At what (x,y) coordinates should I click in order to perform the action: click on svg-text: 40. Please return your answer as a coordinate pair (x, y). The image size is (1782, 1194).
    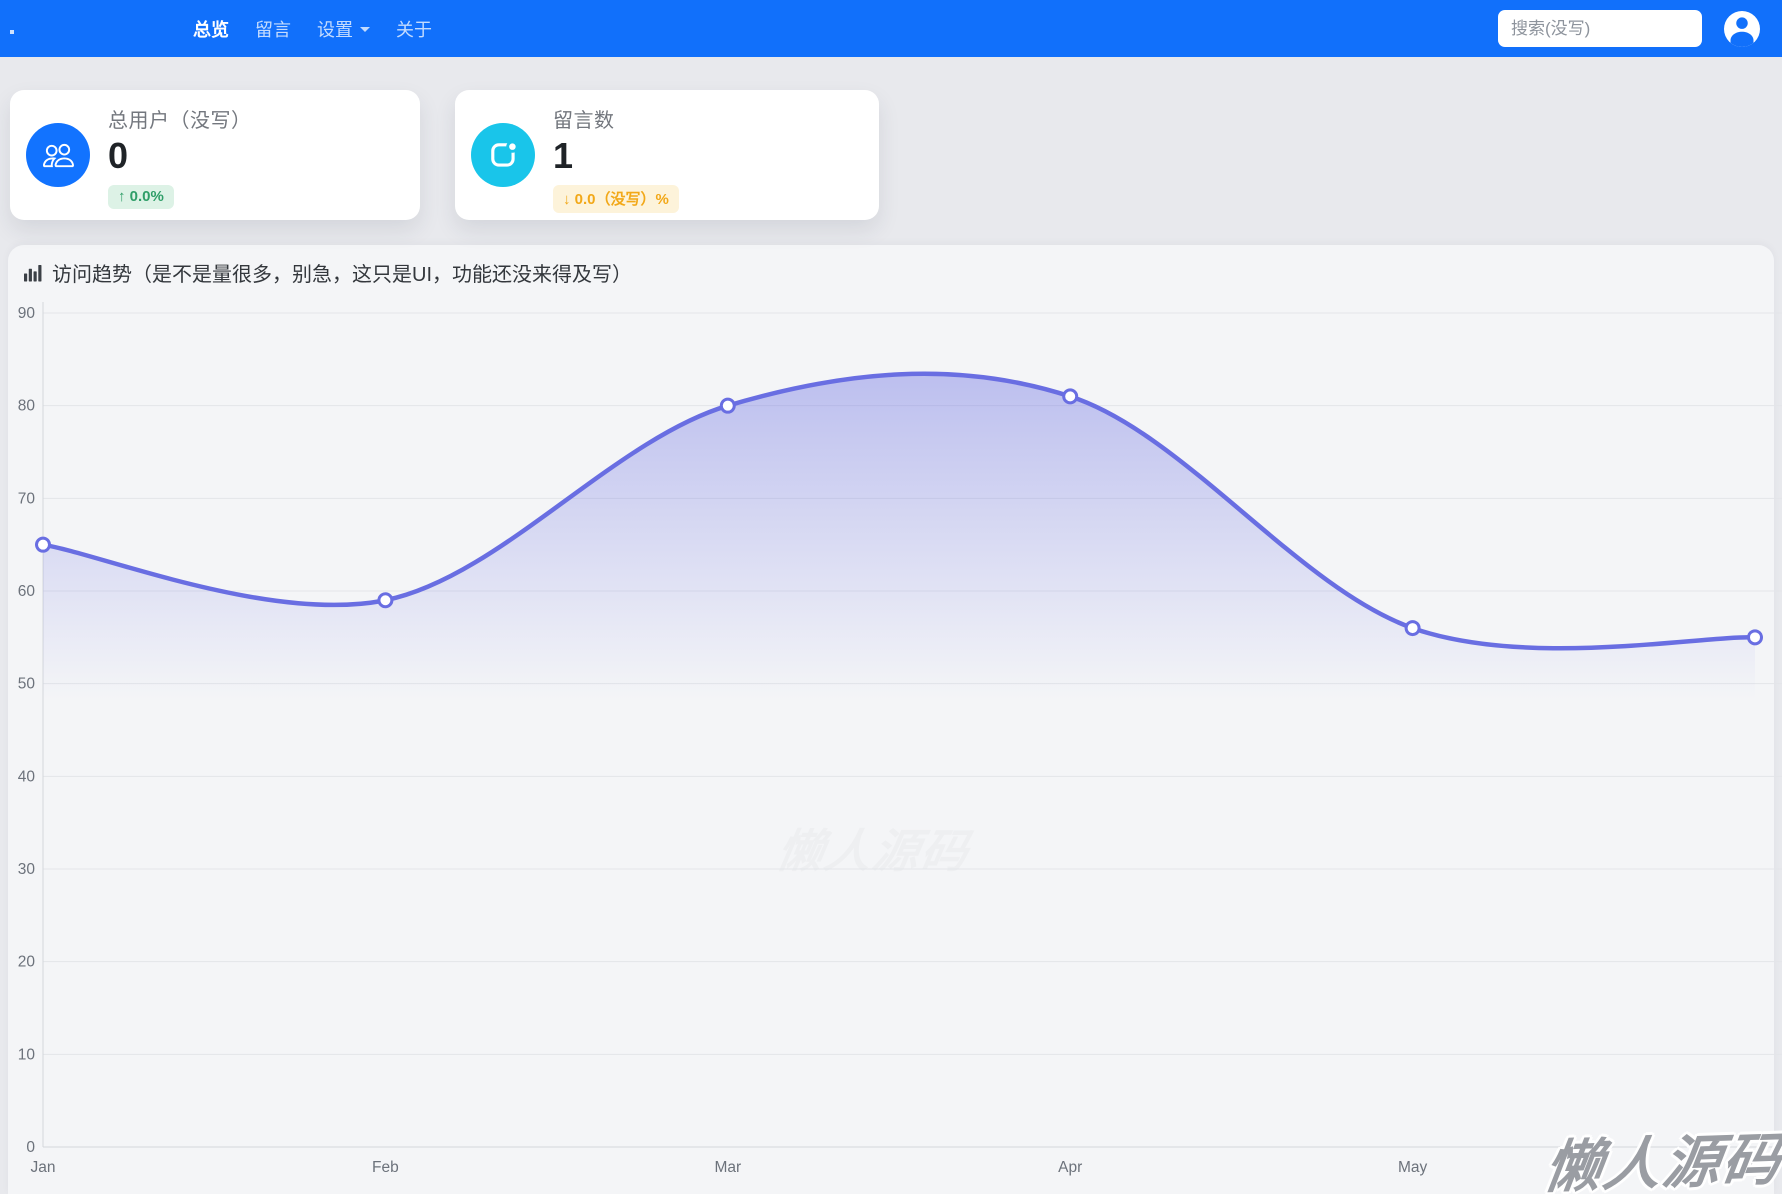
    Looking at the image, I should click on (27, 776).